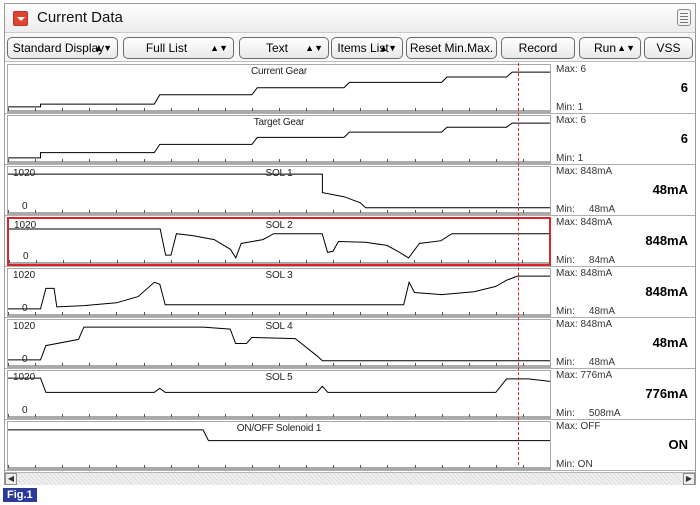  What do you see at coordinates (585, 260) in the screenshot?
I see `min-value: Min: 84mA` at bounding box center [585, 260].